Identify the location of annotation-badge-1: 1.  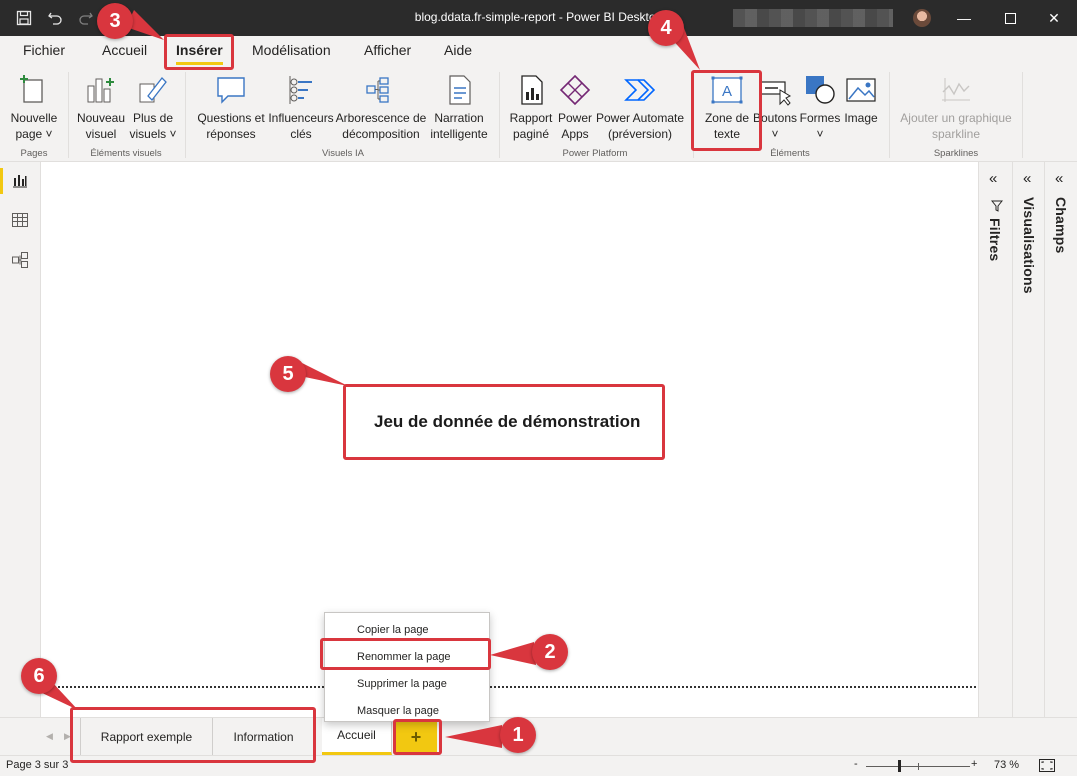
(518, 735).